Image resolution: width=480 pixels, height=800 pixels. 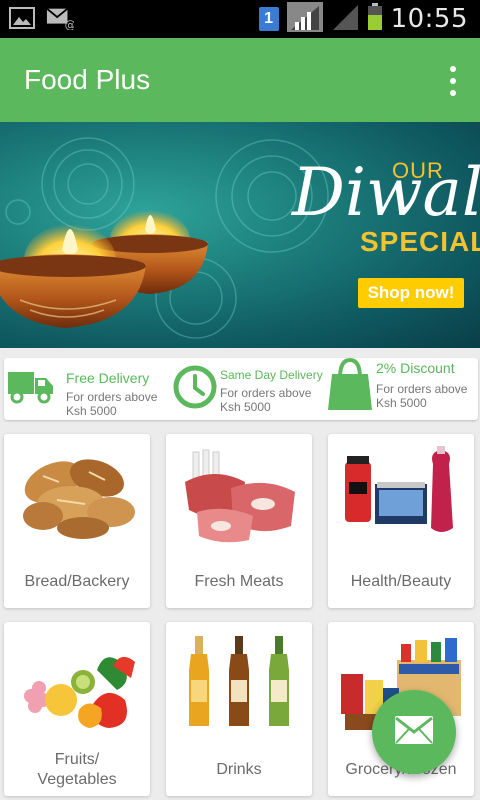 I want to click on category-label: Fruits/ Vegetables, so click(x=77, y=770).